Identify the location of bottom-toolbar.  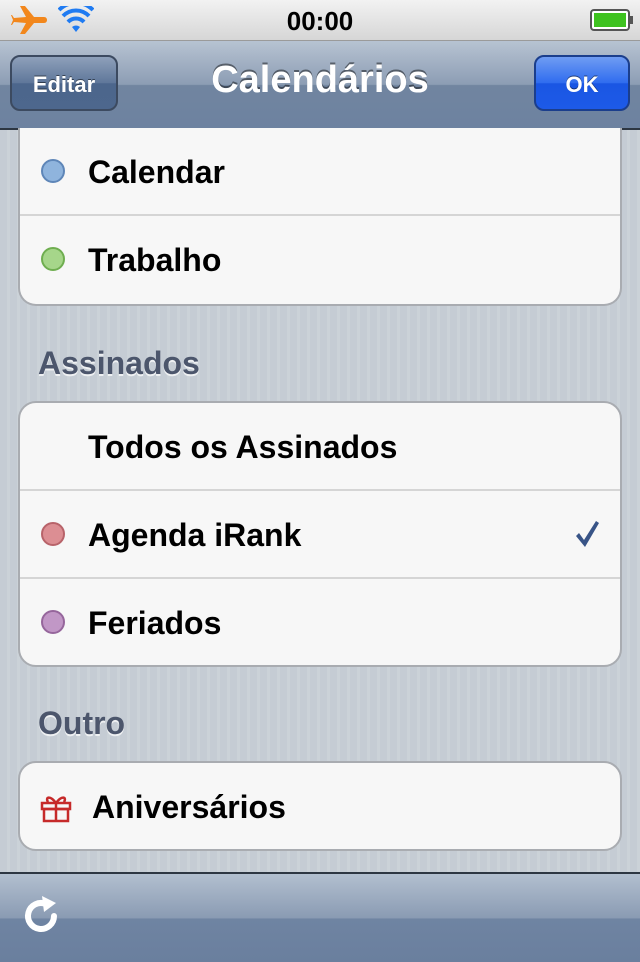
(320, 917).